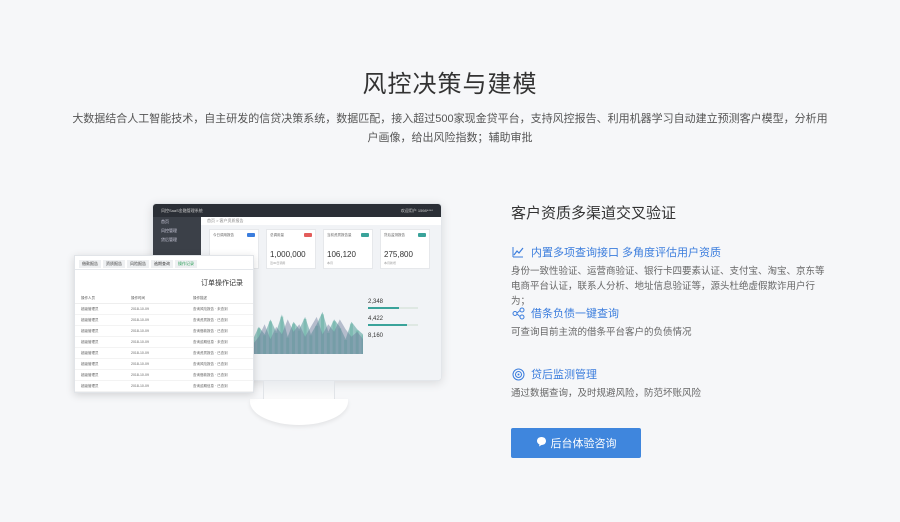 The height and width of the screenshot is (522, 900). What do you see at coordinates (169, 239) in the screenshot?
I see `sidebar-item-postloan: 贷后管理` at bounding box center [169, 239].